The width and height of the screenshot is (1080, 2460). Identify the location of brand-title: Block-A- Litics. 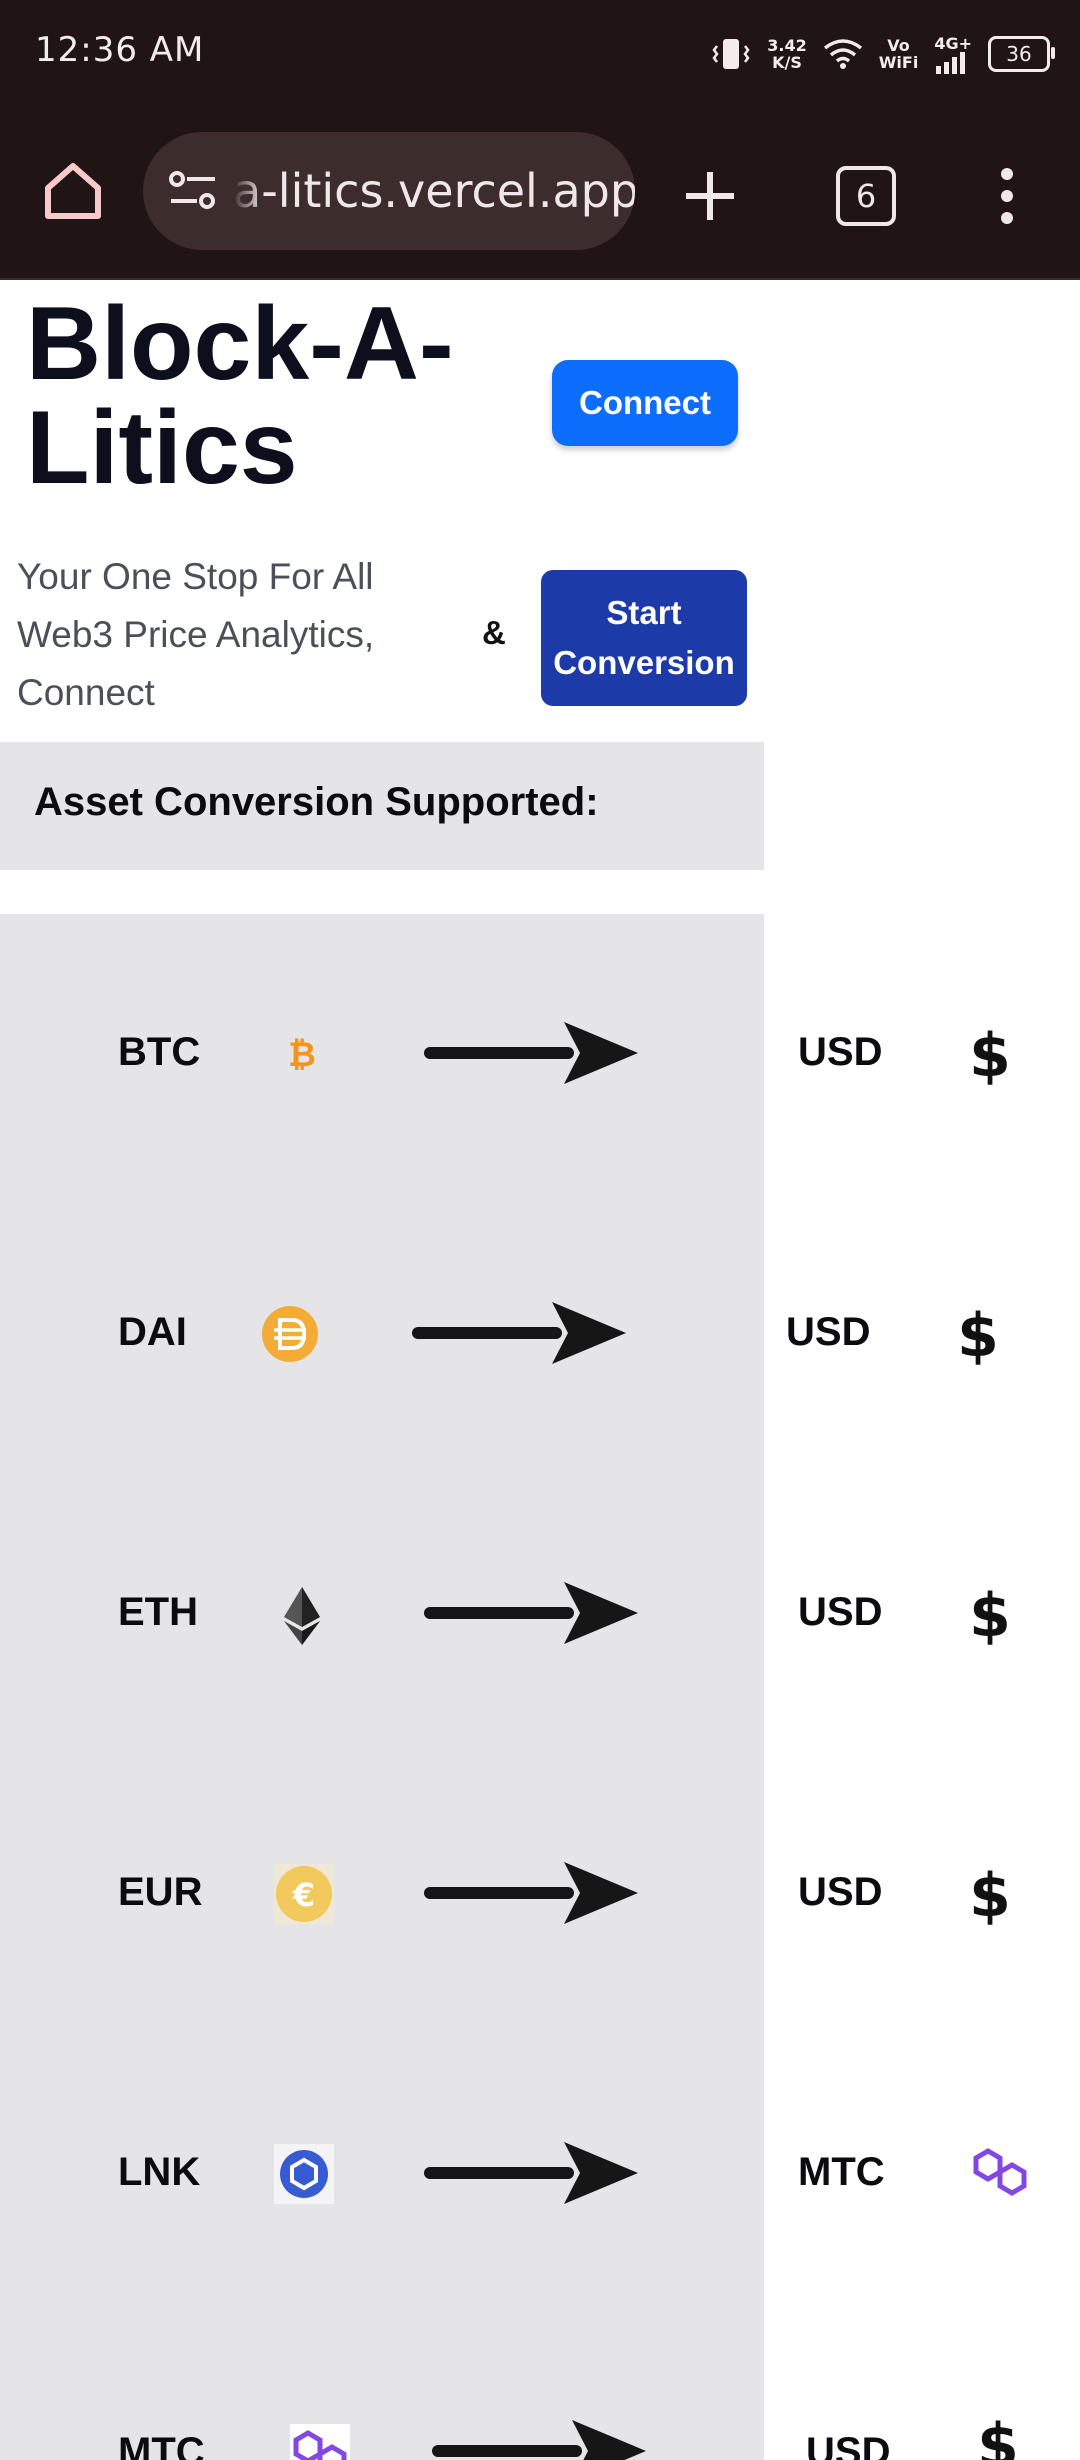
(240, 396).